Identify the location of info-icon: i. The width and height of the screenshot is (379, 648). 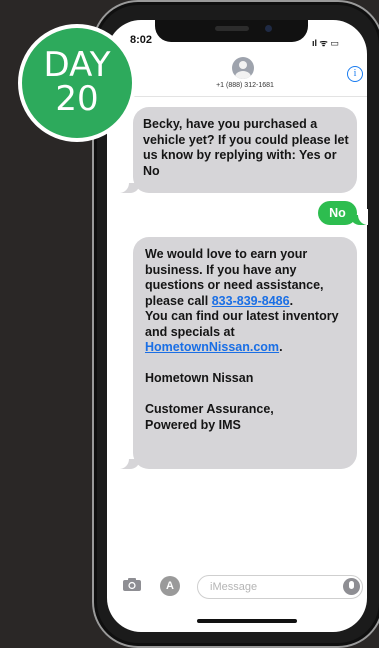
(355, 74).